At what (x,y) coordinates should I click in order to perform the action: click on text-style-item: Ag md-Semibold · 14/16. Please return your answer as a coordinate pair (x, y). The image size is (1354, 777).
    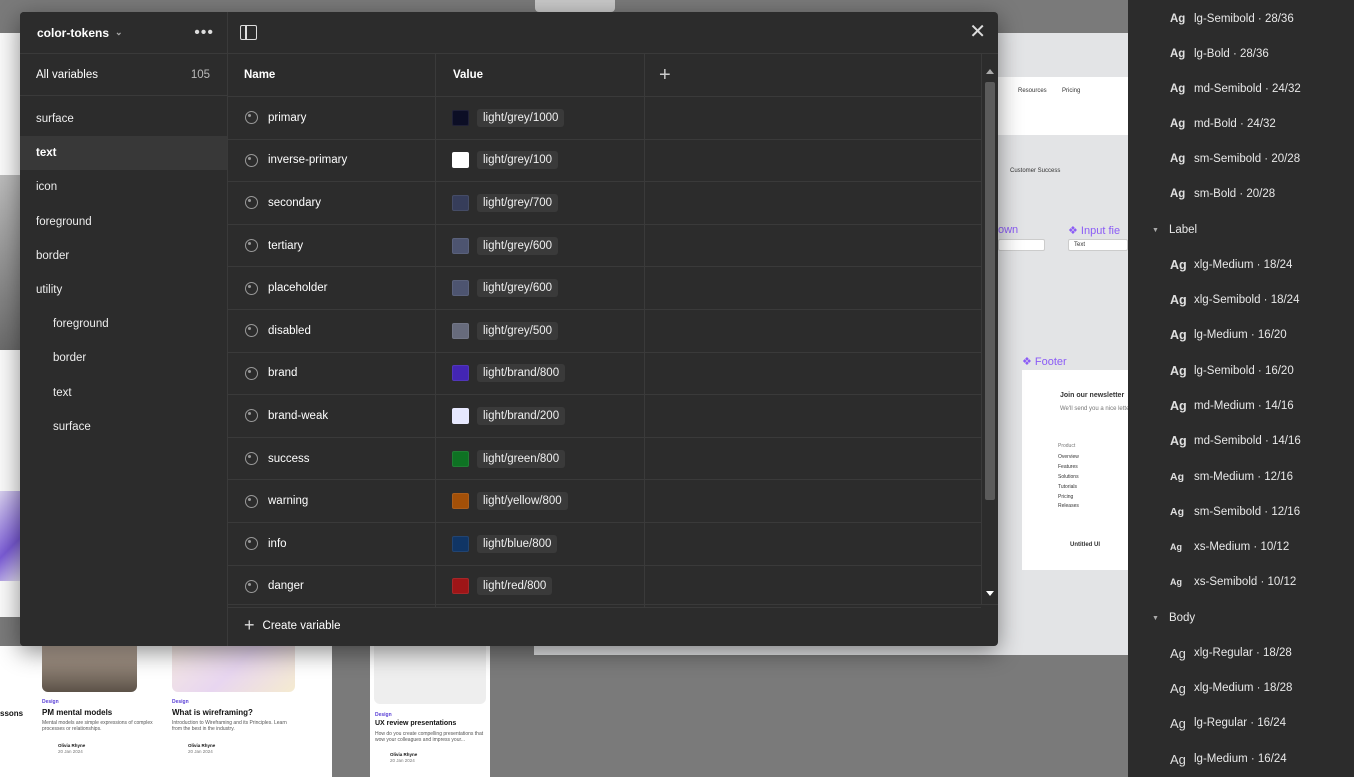
    Looking at the image, I should click on (1235, 441).